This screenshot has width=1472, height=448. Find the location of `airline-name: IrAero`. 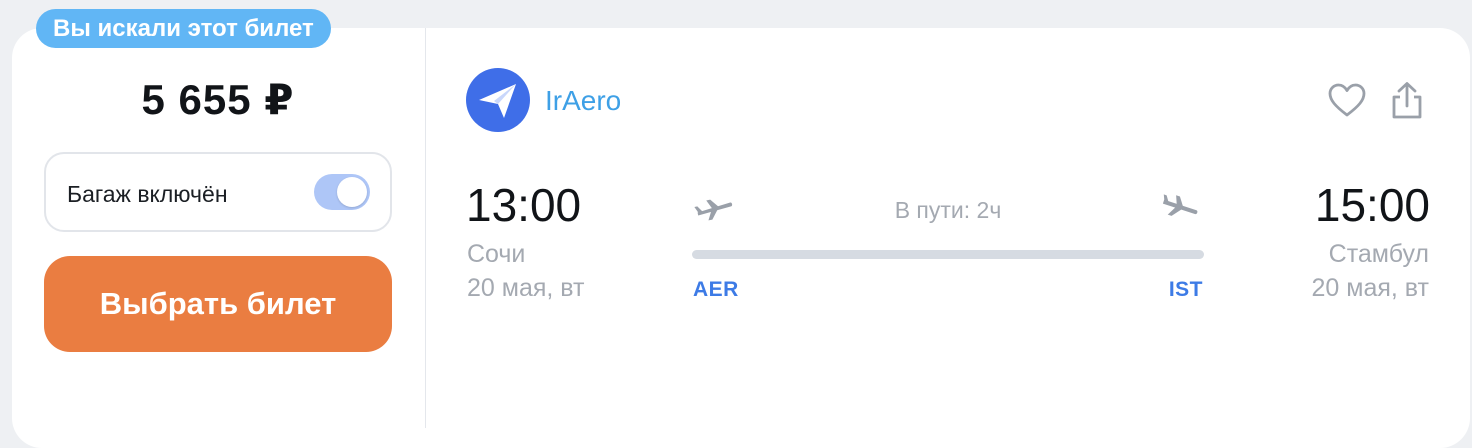

airline-name: IrAero is located at coordinates (583, 100).